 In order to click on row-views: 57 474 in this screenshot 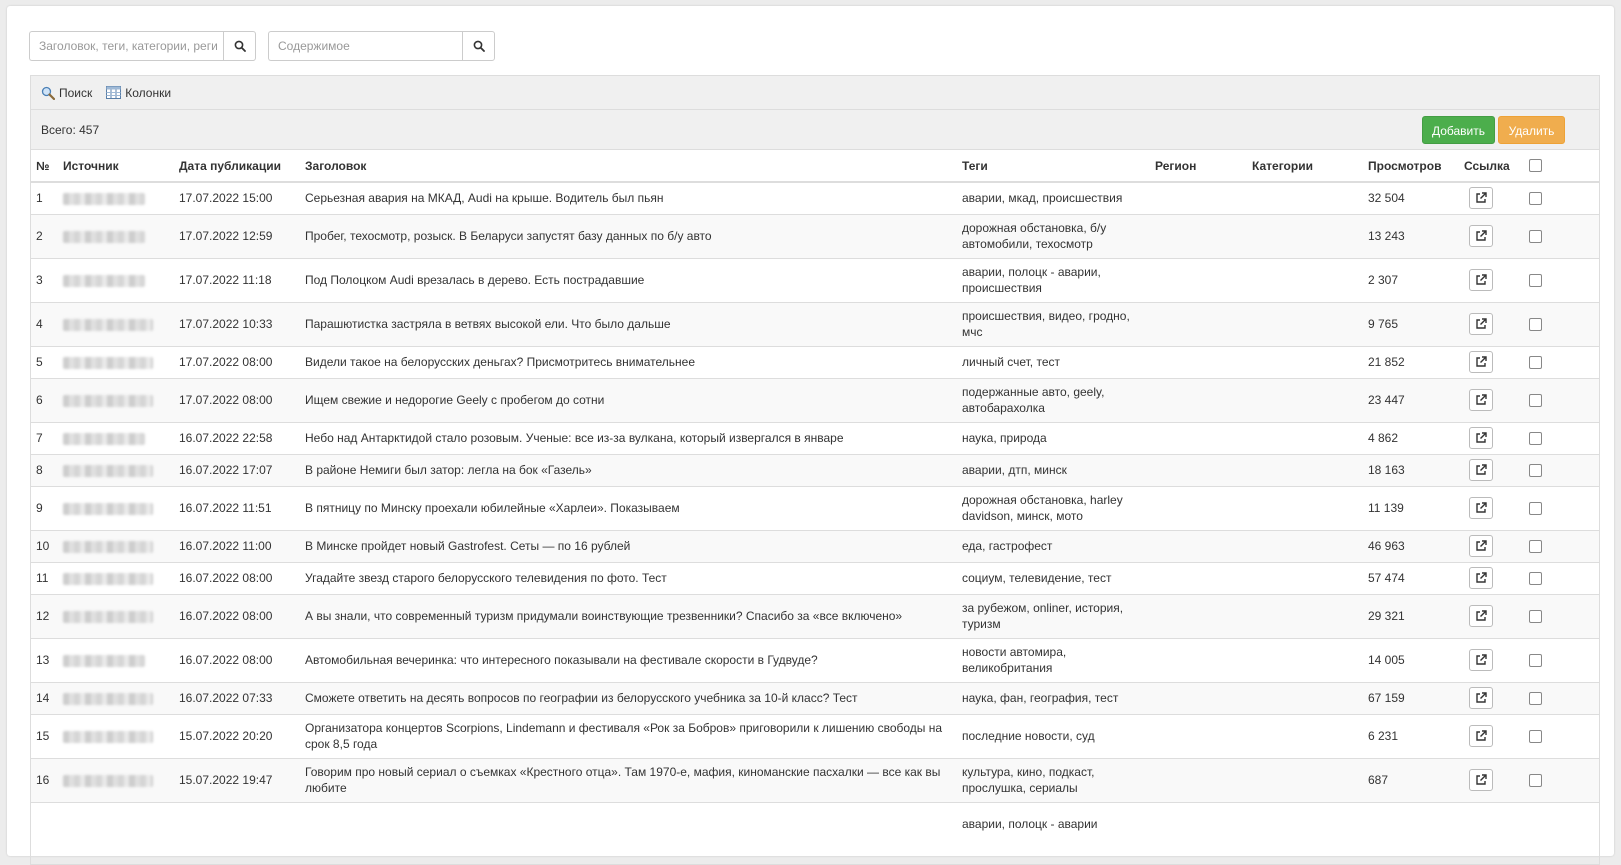, I will do `click(1411, 577)`.